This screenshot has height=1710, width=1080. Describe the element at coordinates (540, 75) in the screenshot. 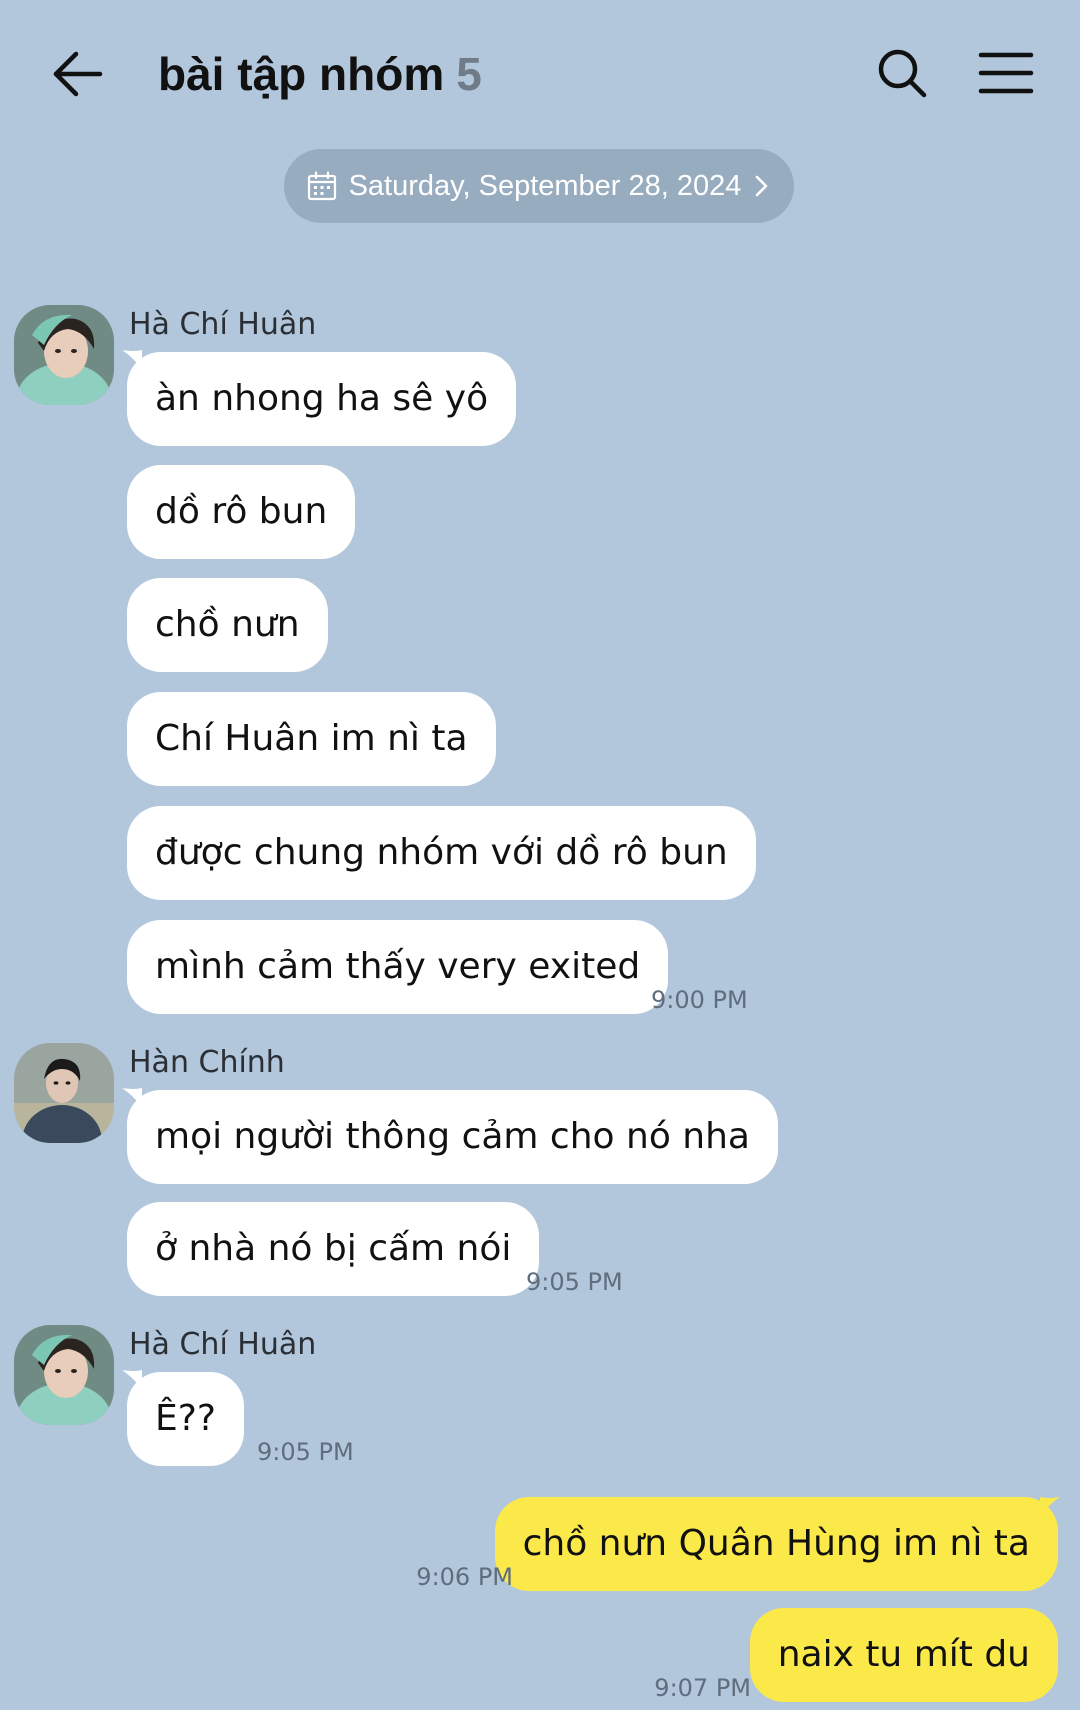

I see `chat-header: bài tập nhóm 5` at that location.